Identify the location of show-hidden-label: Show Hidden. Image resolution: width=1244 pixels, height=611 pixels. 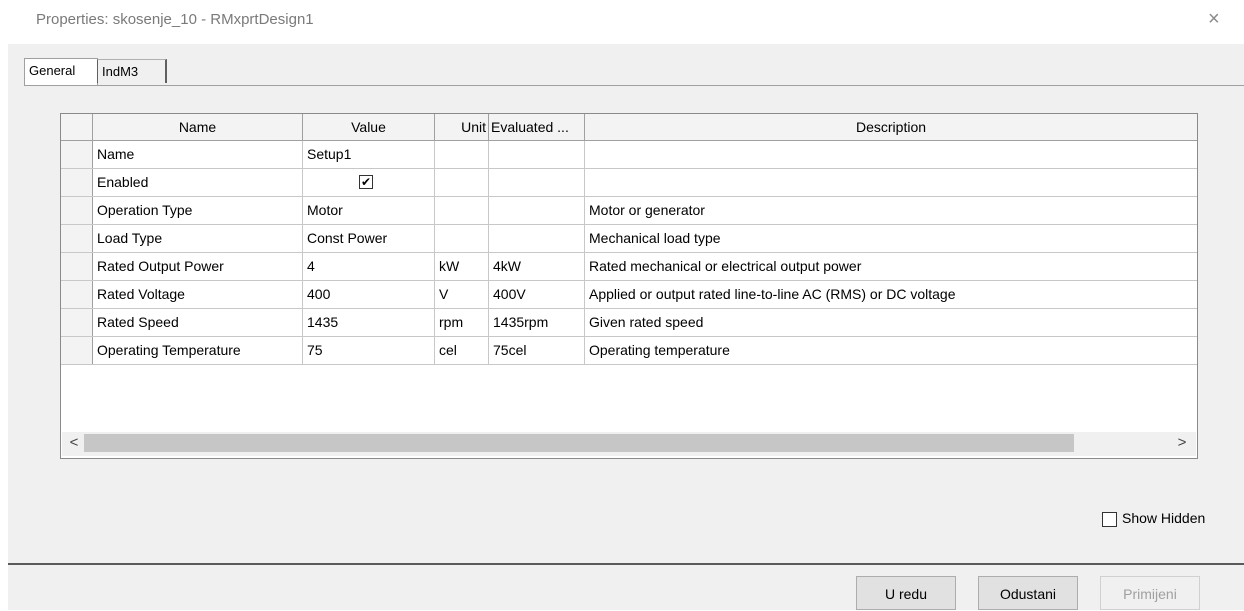
(1164, 518).